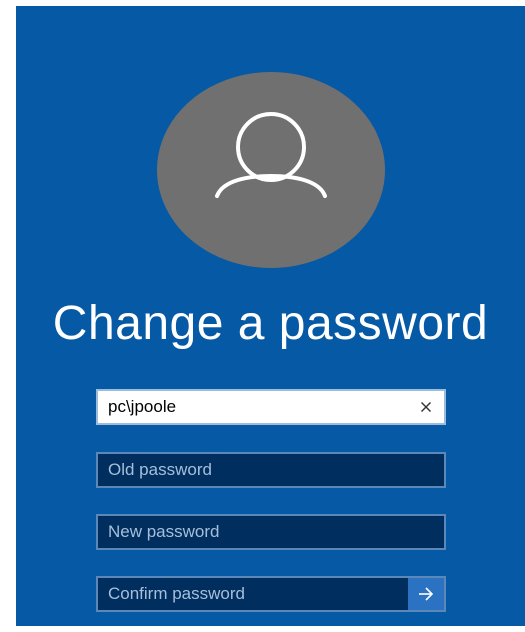 This screenshot has height=632, width=525. What do you see at coordinates (271, 155) in the screenshot?
I see `user-icon` at bounding box center [271, 155].